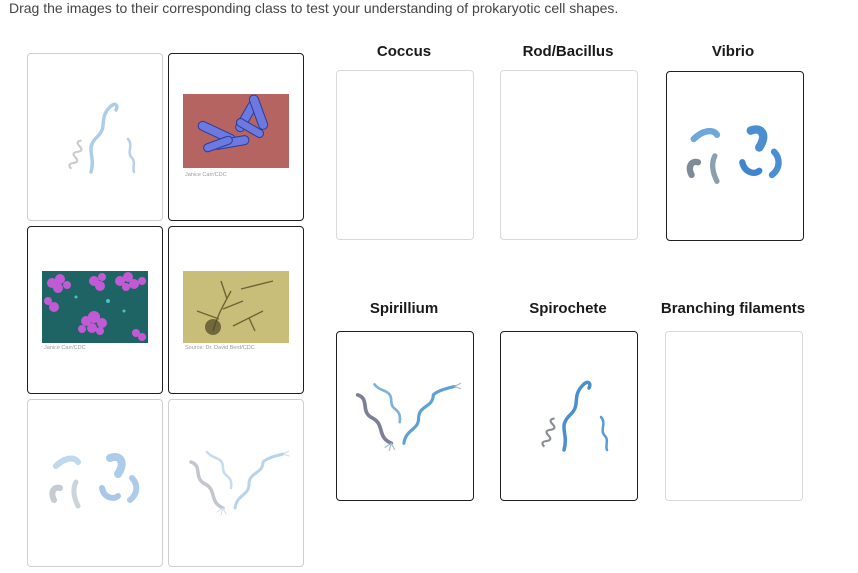 This screenshot has height=573, width=858. I want to click on class-label-vibrio: Vibrio, so click(733, 51).